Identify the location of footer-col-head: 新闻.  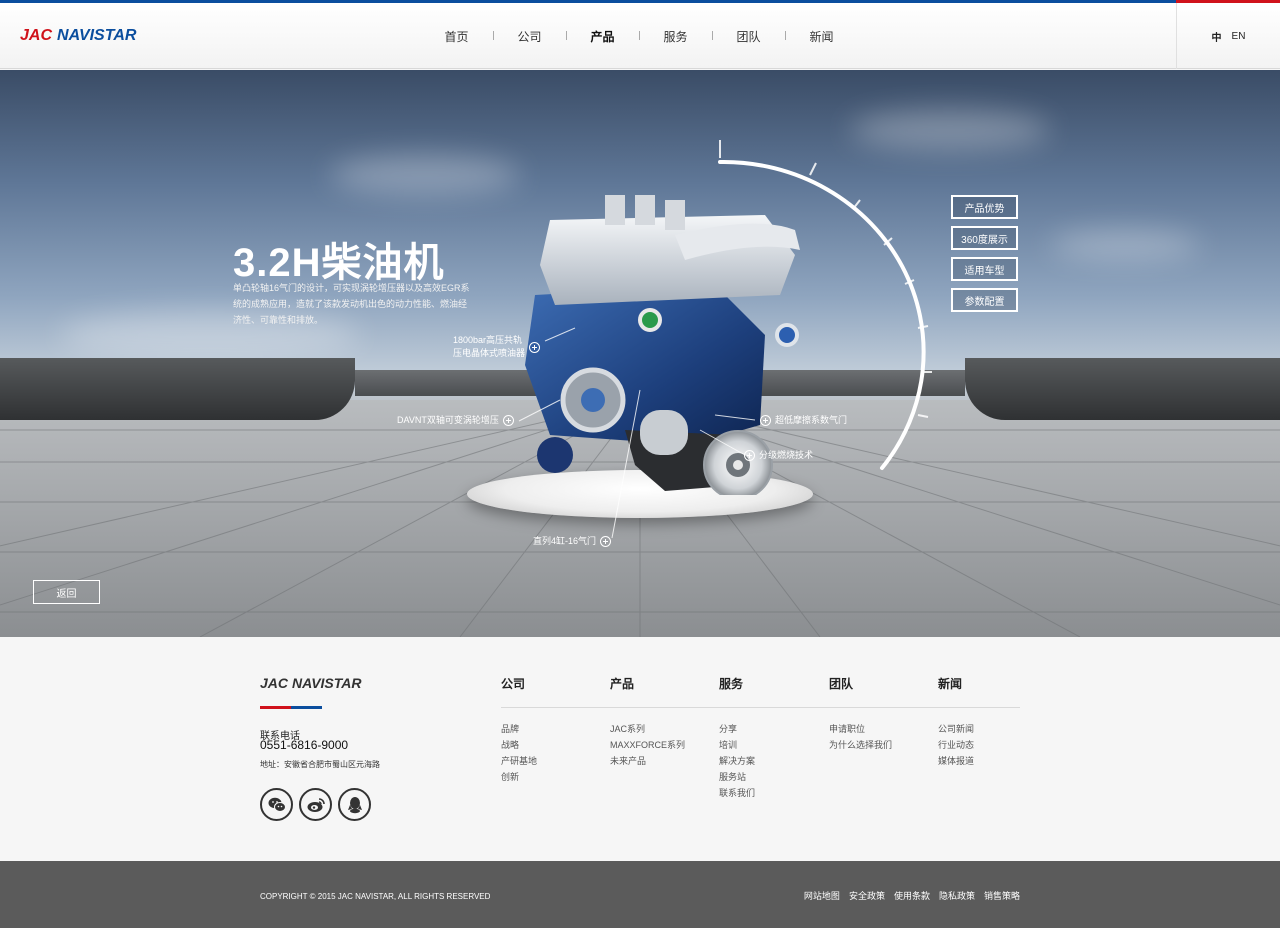
(956, 683).